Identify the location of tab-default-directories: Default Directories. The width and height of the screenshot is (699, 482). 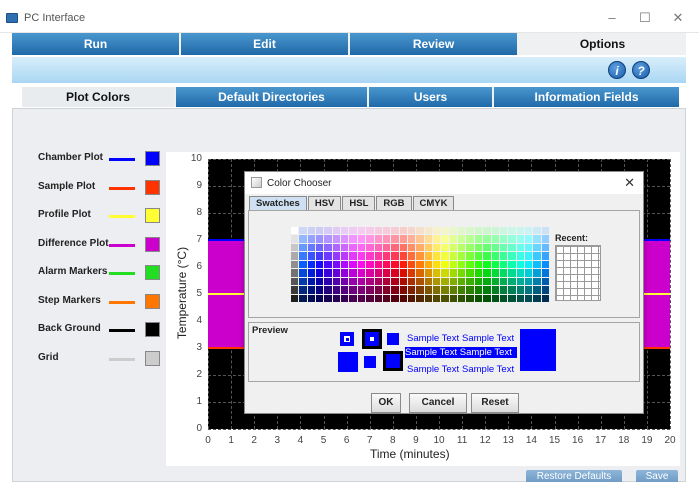
(272, 97).